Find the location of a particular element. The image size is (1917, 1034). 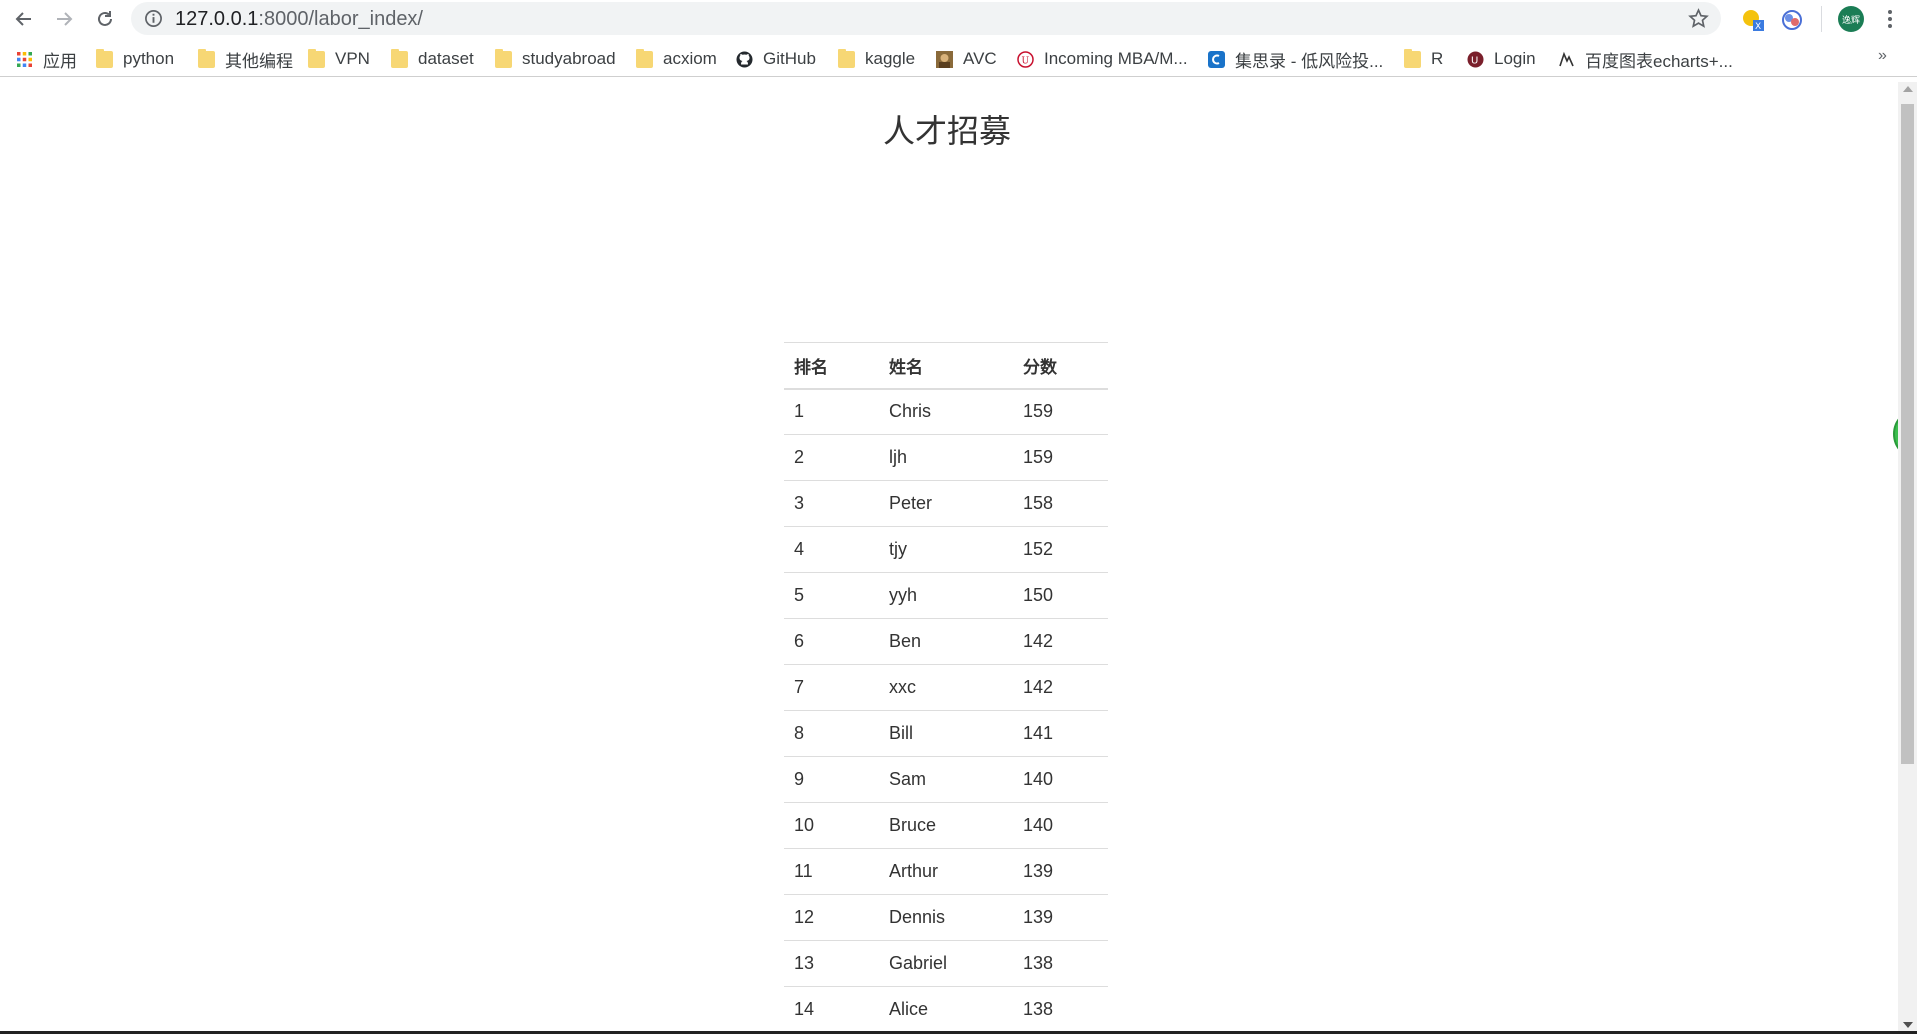

table-row: 8 Bill 141 is located at coordinates (946, 733).